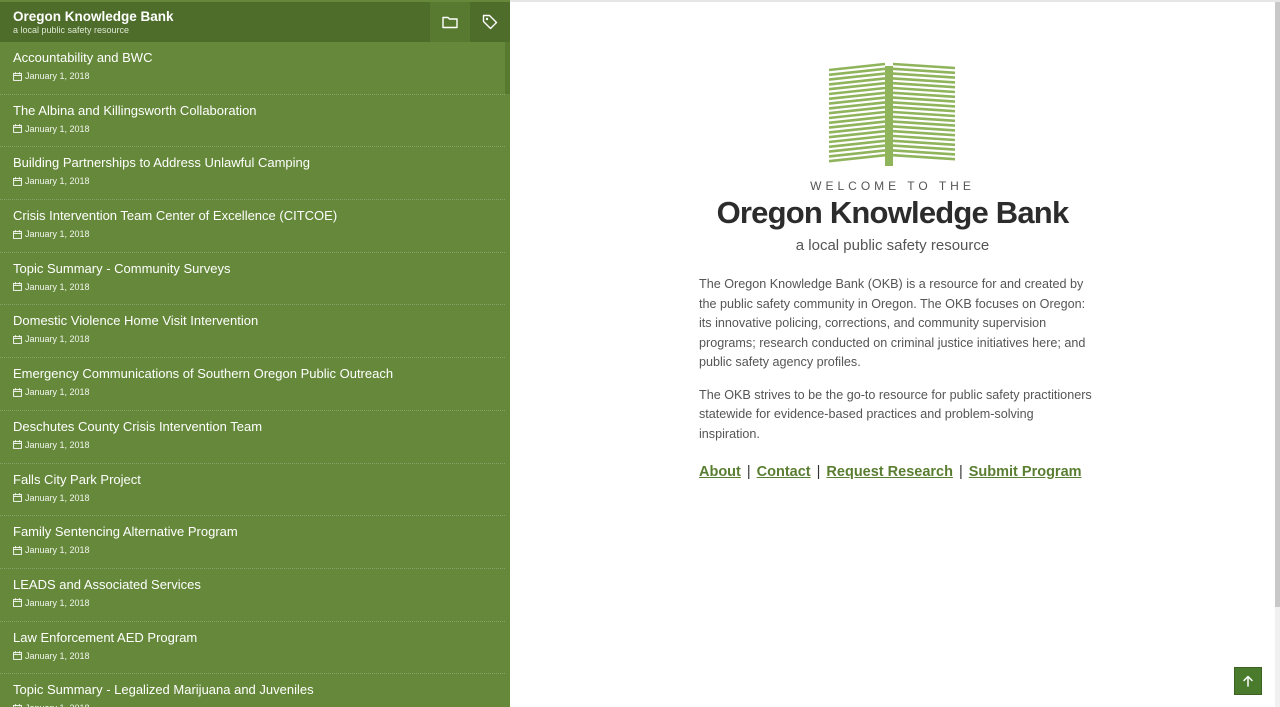  Describe the element at coordinates (784, 472) in the screenshot. I see `contact-link: Contact` at that location.